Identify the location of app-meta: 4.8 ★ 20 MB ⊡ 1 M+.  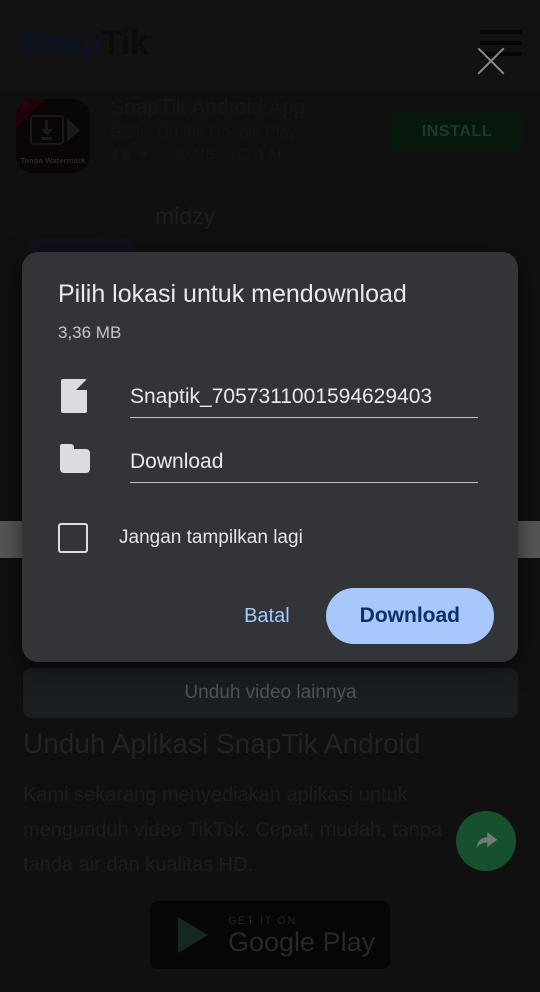
(200, 154).